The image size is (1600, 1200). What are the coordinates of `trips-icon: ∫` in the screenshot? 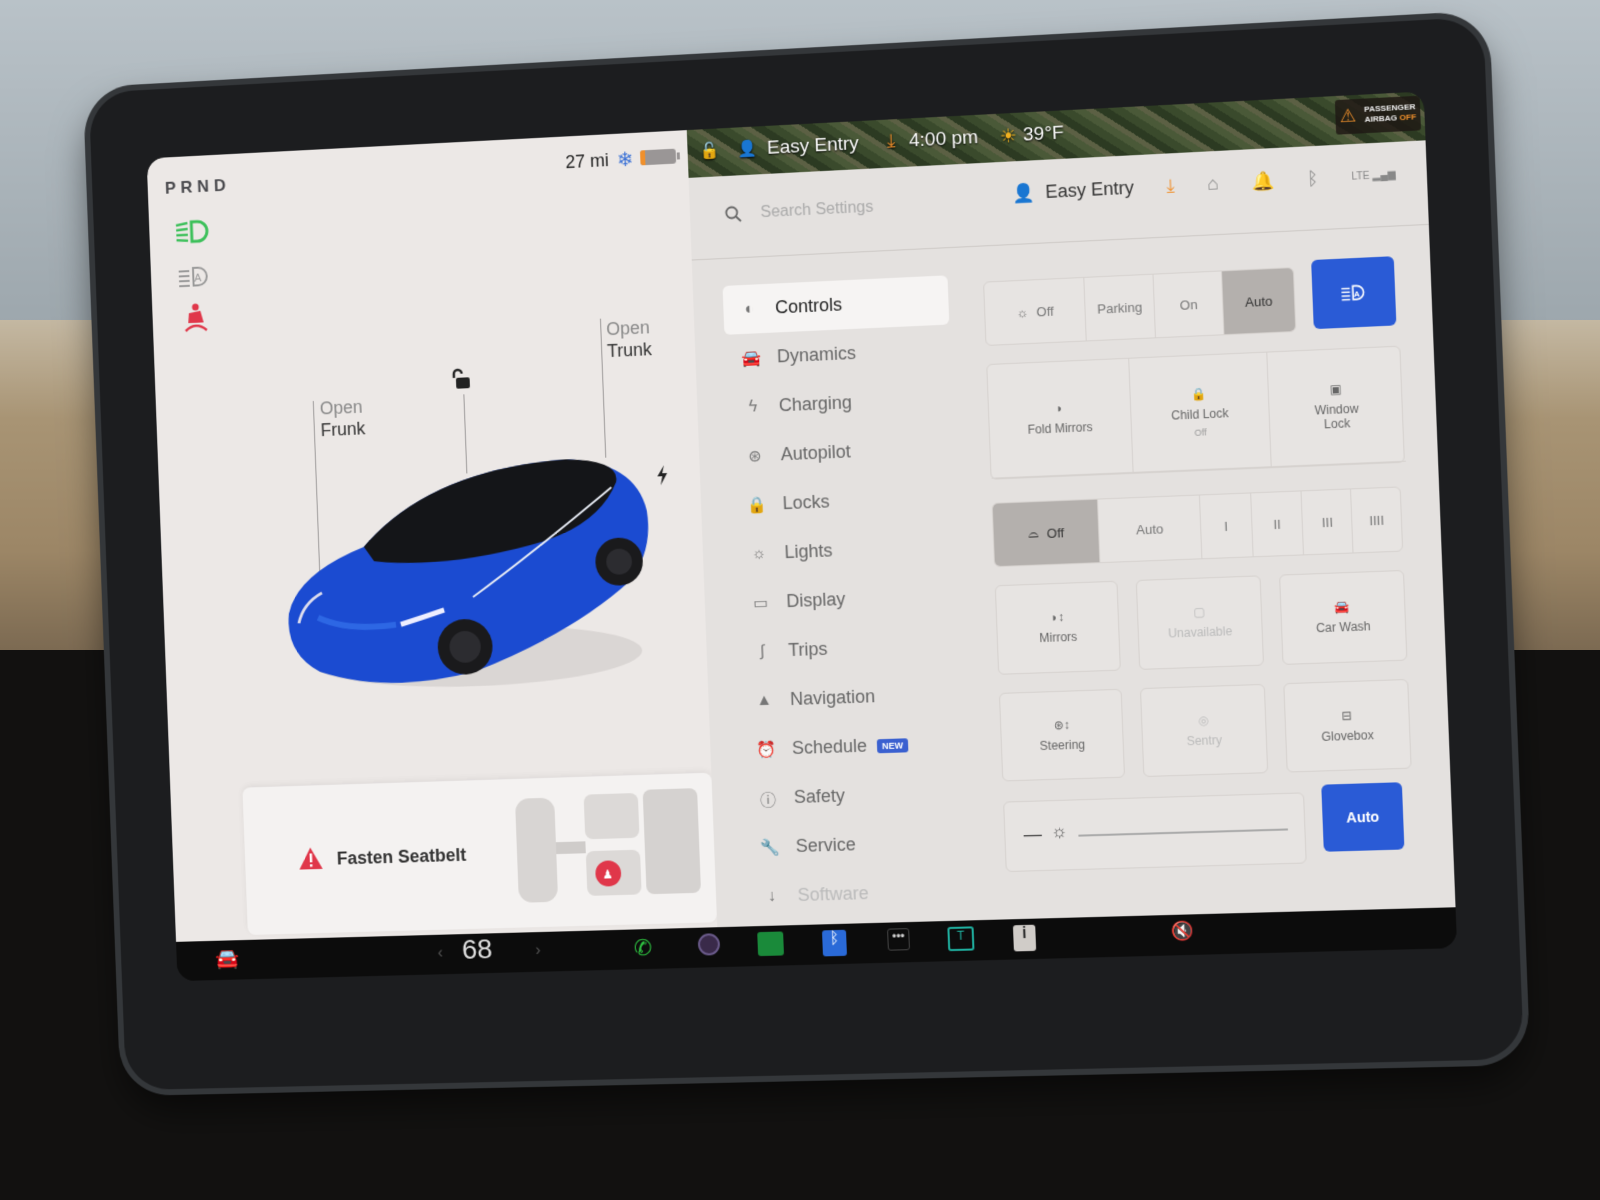 It's located at (762, 651).